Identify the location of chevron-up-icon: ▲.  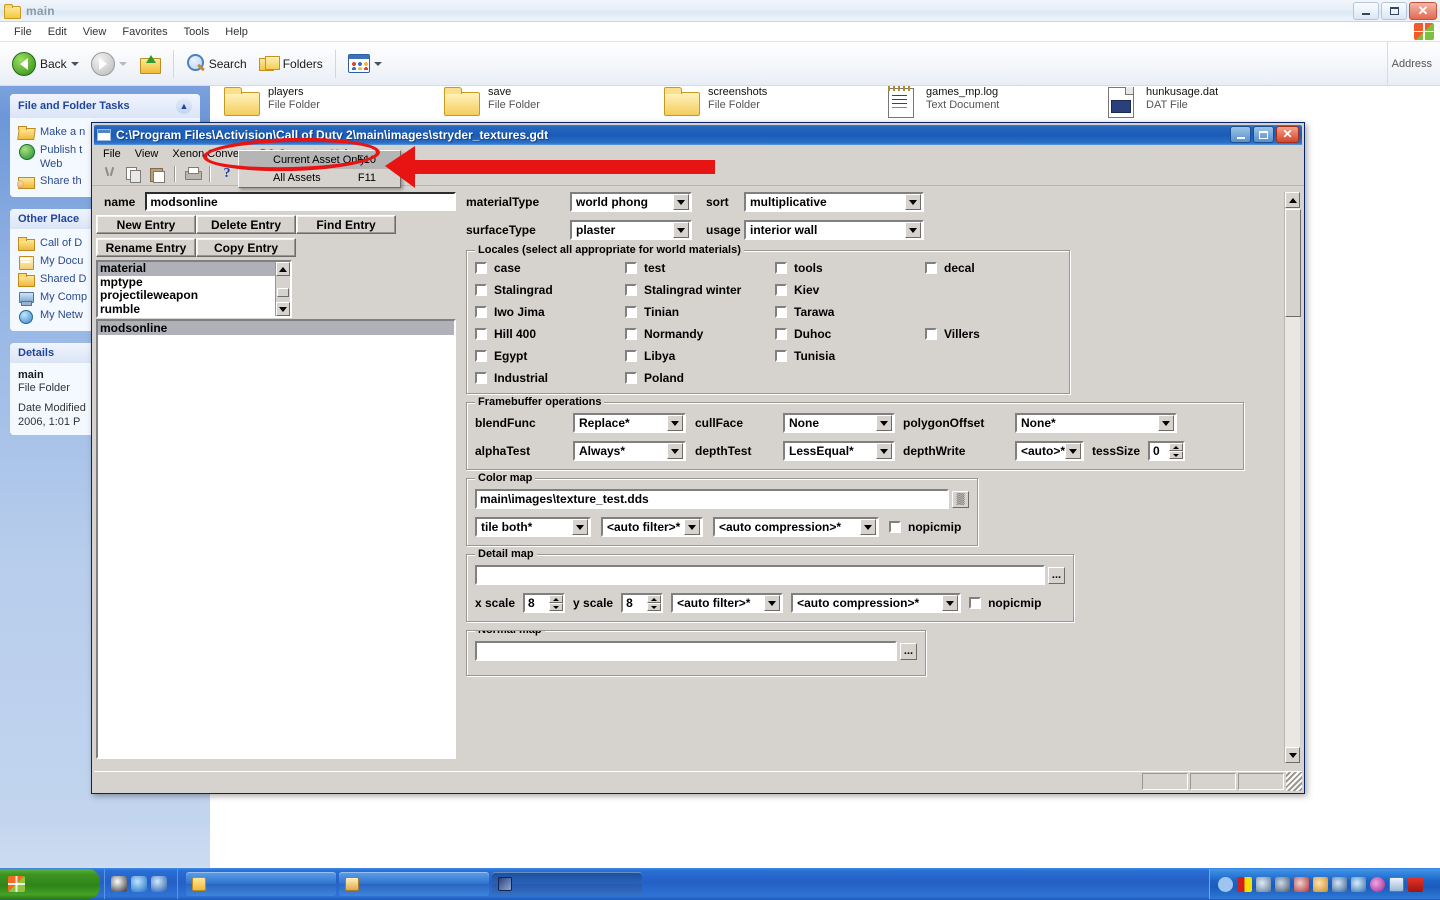
(184, 106).